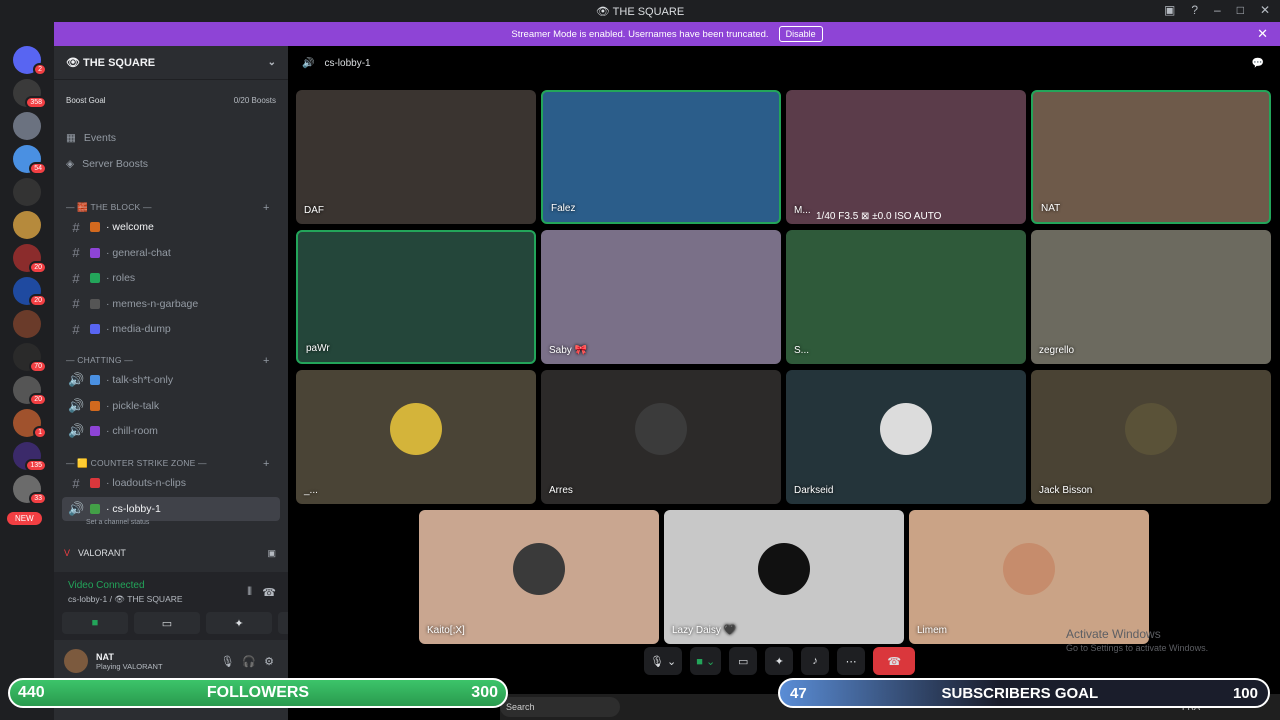 The width and height of the screenshot is (1280, 720). What do you see at coordinates (249, 592) in the screenshot?
I see `noise-suppression-icon: ⦀` at bounding box center [249, 592].